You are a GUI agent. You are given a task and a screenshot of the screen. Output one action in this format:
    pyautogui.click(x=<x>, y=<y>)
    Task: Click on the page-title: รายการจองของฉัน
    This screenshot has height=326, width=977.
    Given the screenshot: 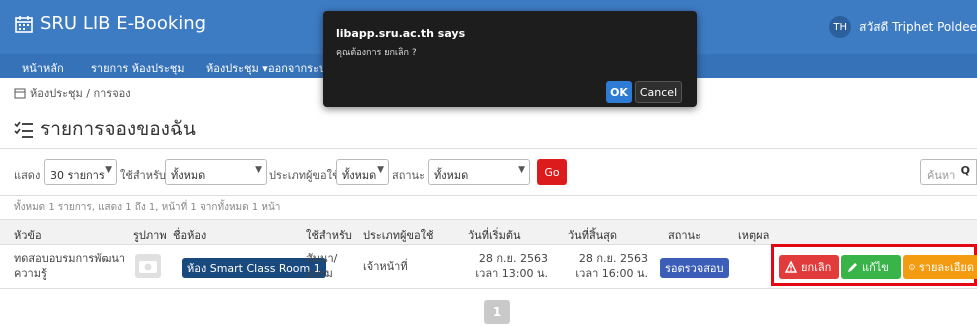 What is the action you would take?
    pyautogui.click(x=105, y=129)
    